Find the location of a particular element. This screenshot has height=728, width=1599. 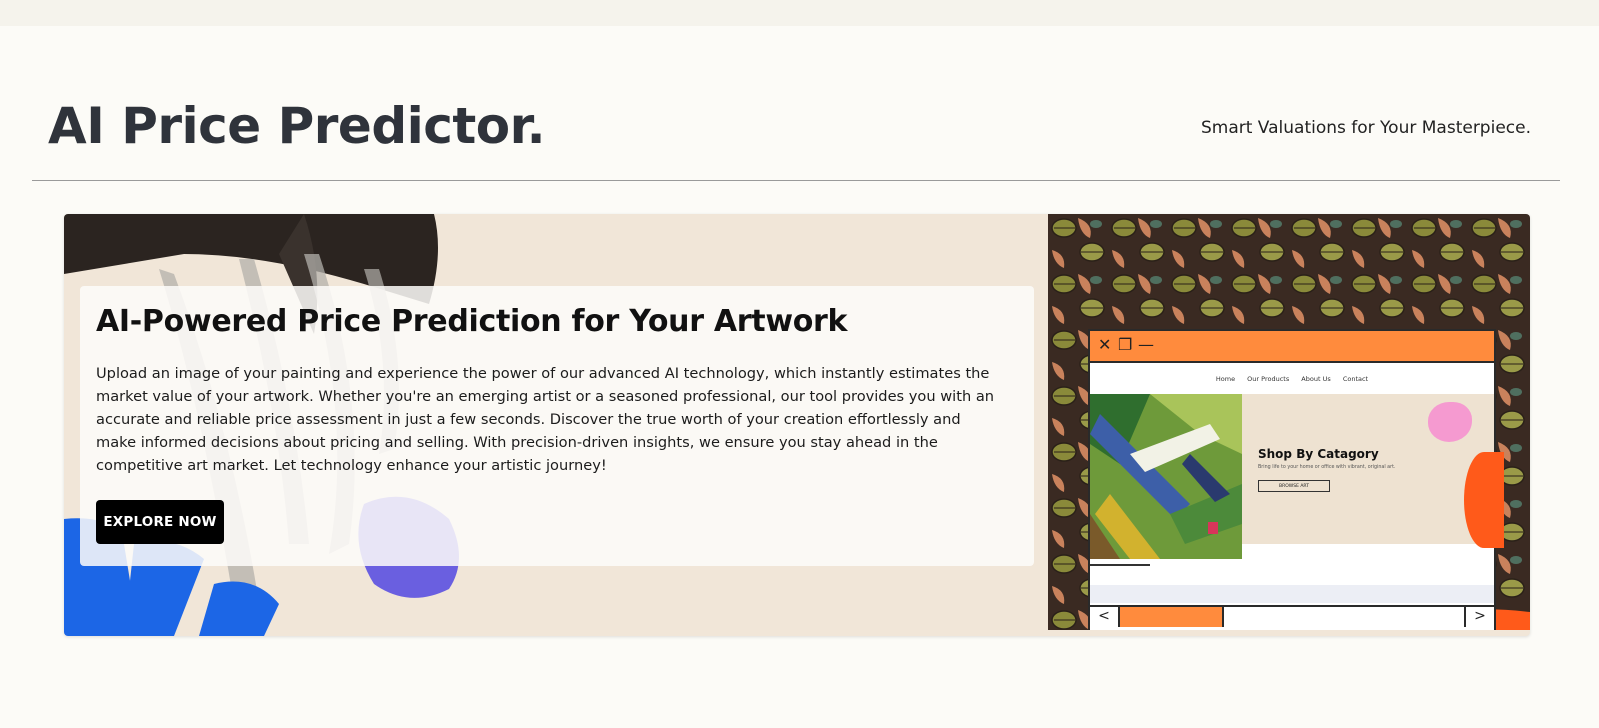

mockup-nav-about: About Us is located at coordinates (1316, 379).